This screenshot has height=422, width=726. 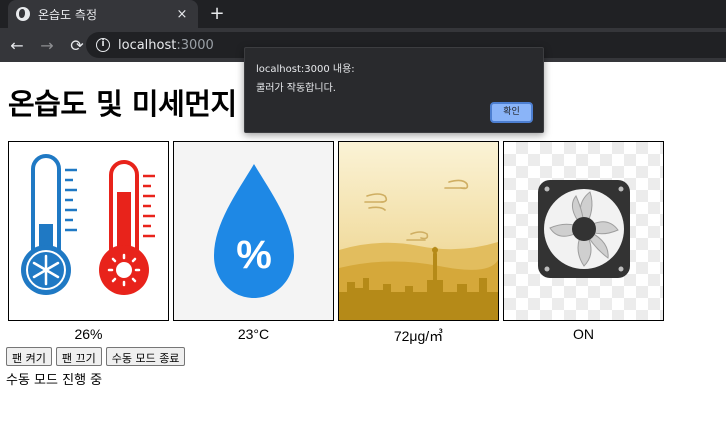 What do you see at coordinates (296, 88) in the screenshot?
I see `dialog-message: 쿨러가 작동합니다.` at bounding box center [296, 88].